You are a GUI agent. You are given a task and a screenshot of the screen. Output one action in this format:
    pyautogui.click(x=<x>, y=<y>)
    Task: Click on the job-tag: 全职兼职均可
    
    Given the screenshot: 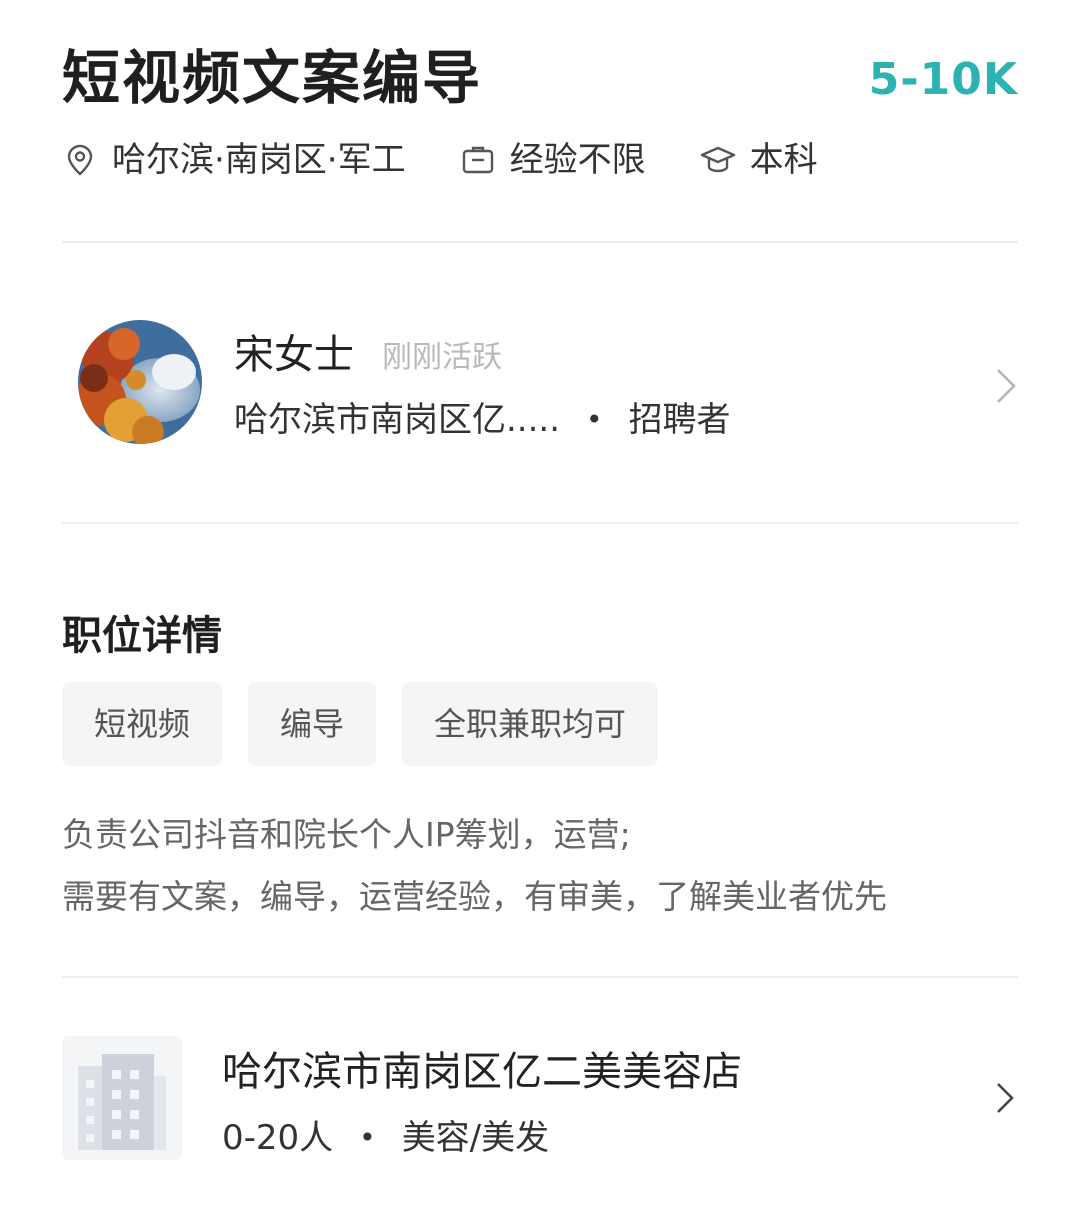 What is the action you would take?
    pyautogui.click(x=530, y=724)
    